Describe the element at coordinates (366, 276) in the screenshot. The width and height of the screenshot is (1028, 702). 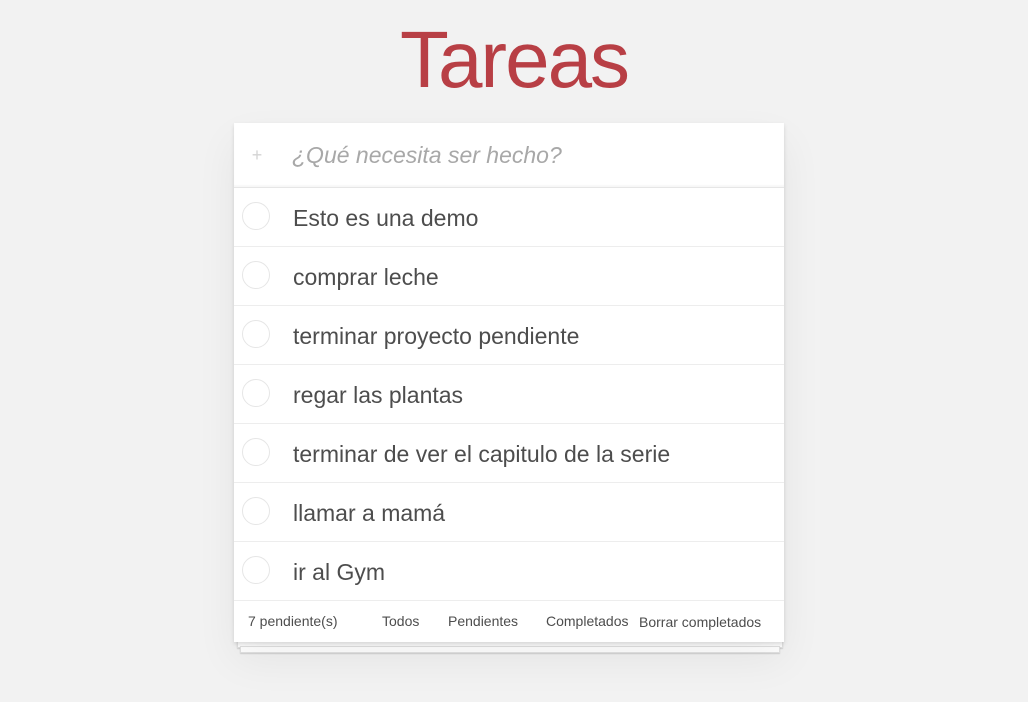
I see `todo-label: comprar leche` at that location.